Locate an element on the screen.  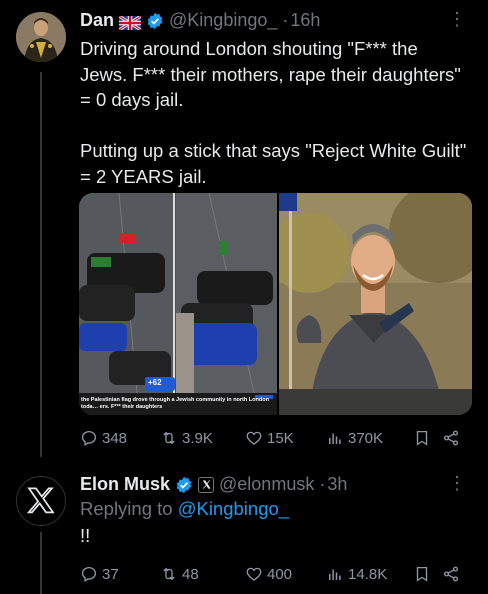
author-name: Dan is located at coordinates (97, 20).